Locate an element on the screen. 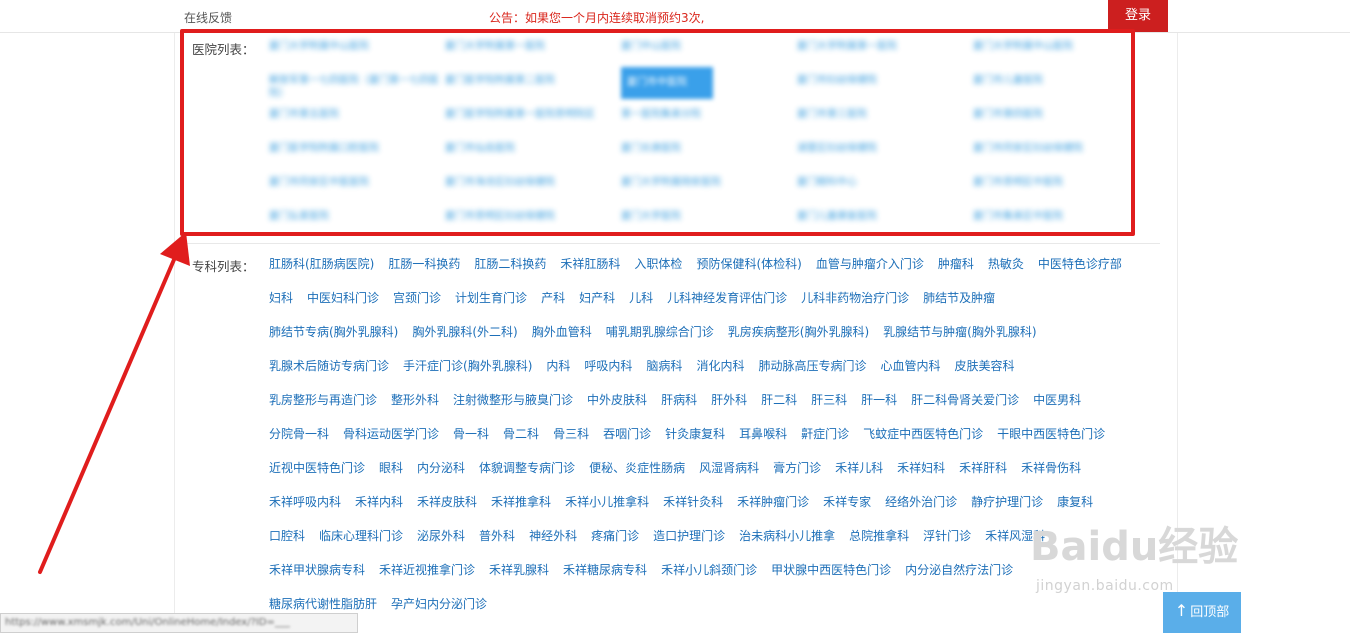 The width and height of the screenshot is (1350, 633). back-to-top-button: ↑ 回顶部 is located at coordinates (1202, 612).